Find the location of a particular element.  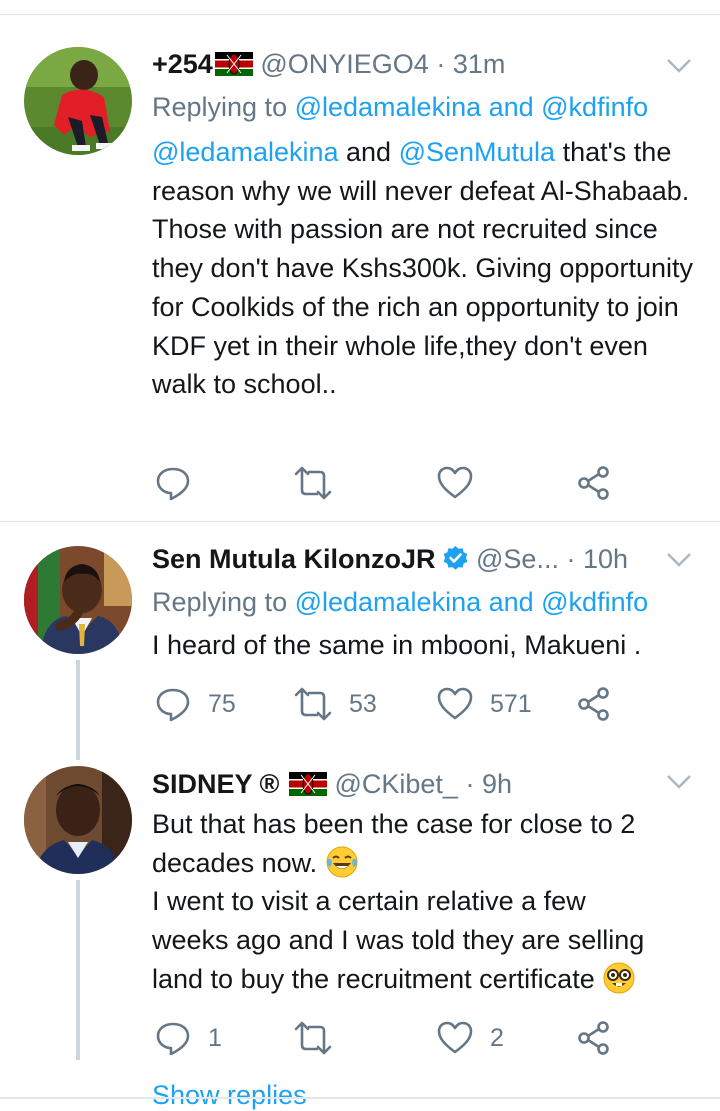

user-handle: @CKibet_ is located at coordinates (395, 784).